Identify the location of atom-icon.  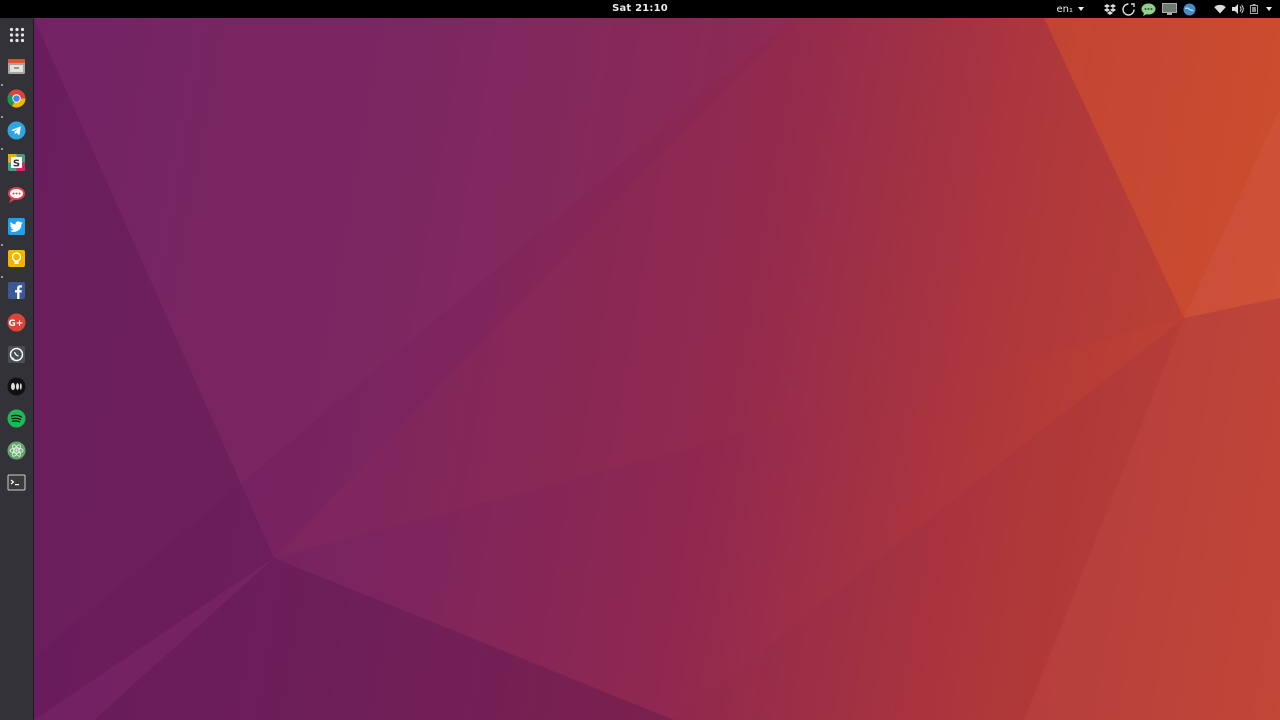
(16, 450).